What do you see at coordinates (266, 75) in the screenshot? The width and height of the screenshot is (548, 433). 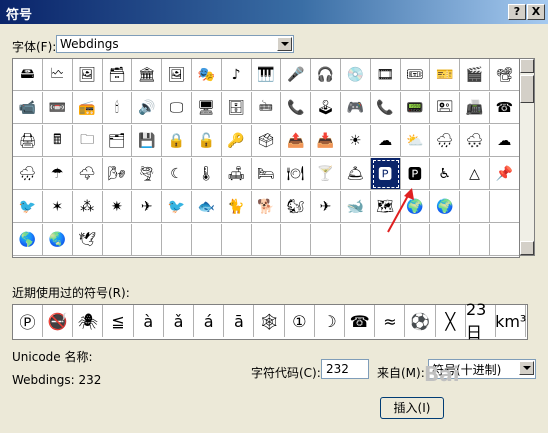 I see `symbol-cell: 🎹` at bounding box center [266, 75].